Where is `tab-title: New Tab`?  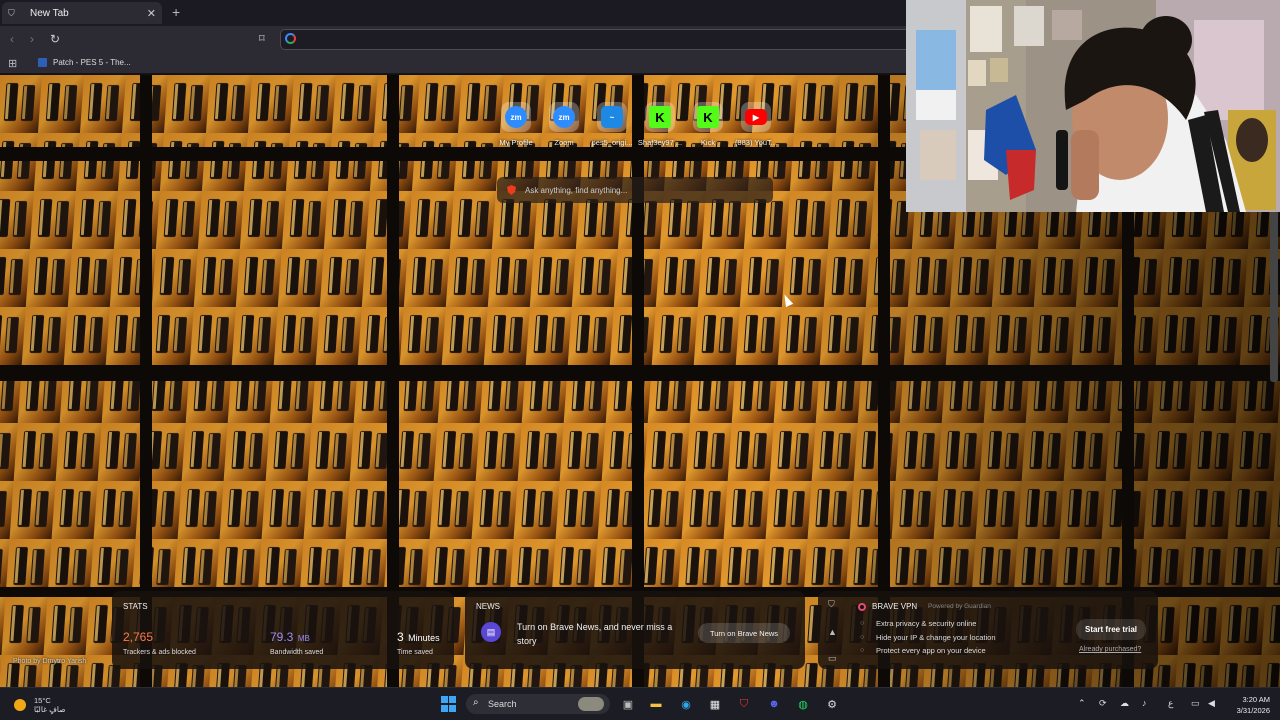
tab-title: New Tab is located at coordinates (49, 13).